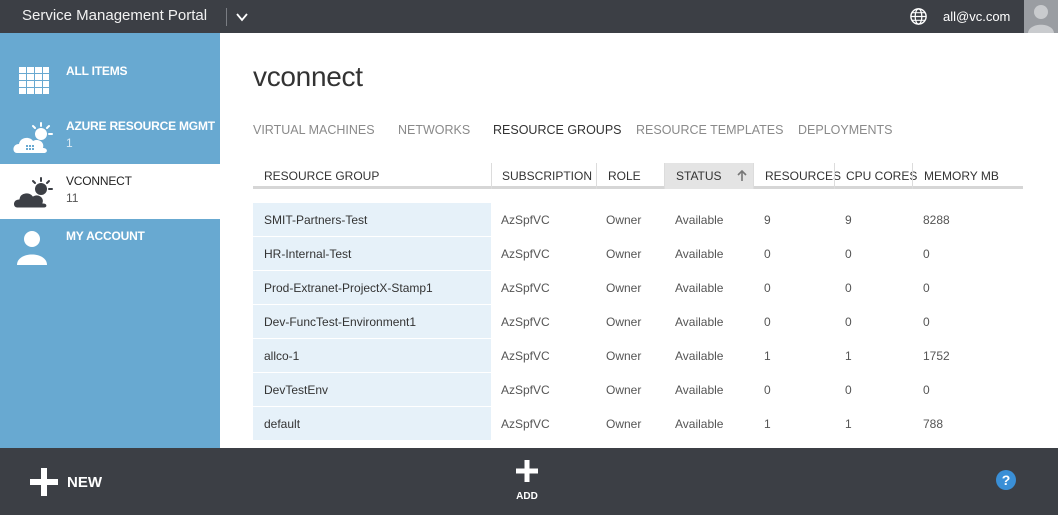  What do you see at coordinates (140, 126) in the screenshot?
I see `sidebar-item-label: AZURE RESOURCE MGMT` at bounding box center [140, 126].